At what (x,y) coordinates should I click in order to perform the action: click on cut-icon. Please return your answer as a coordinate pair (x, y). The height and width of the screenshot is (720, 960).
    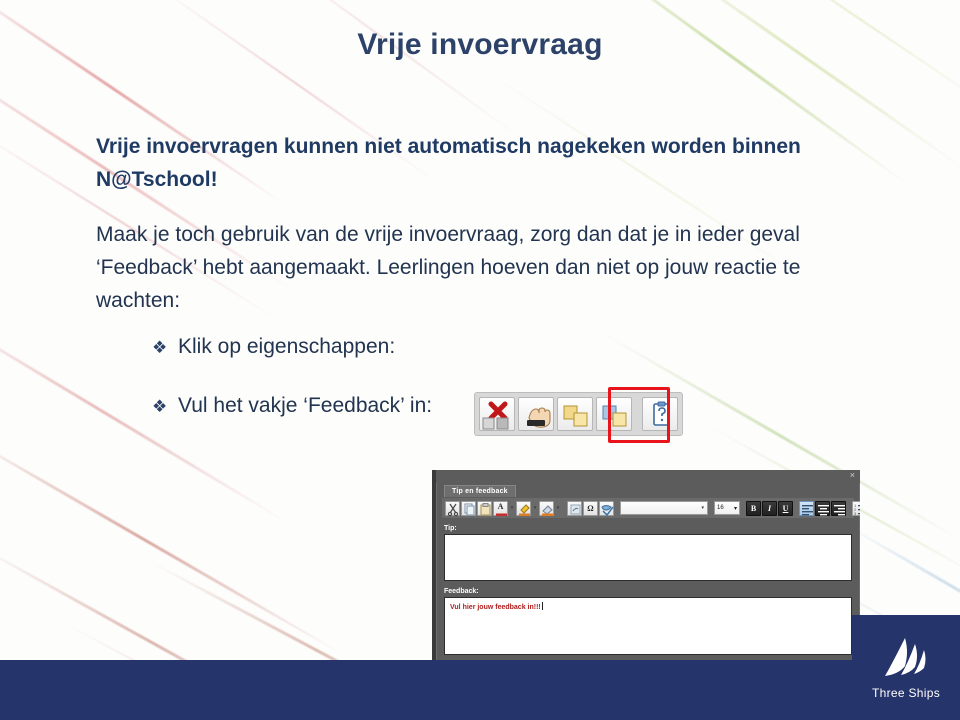
    Looking at the image, I should click on (452, 508).